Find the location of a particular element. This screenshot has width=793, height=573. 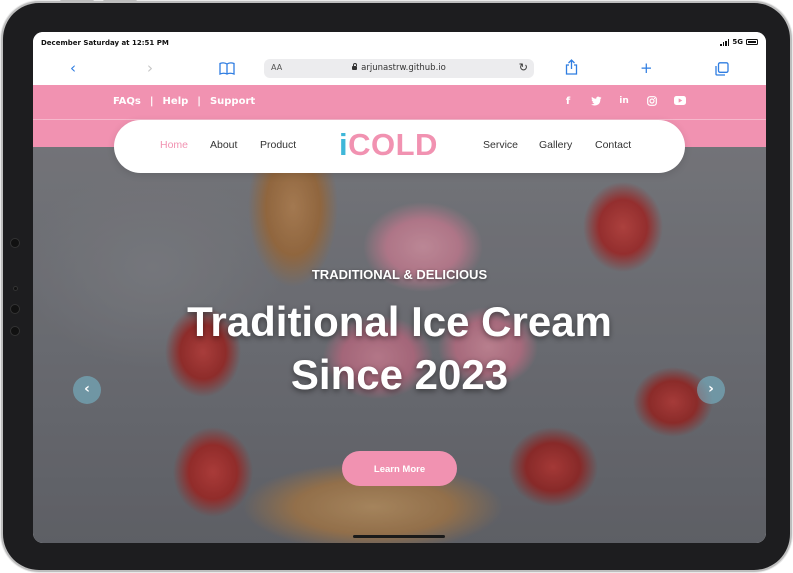

nav-about: About is located at coordinates (223, 145).